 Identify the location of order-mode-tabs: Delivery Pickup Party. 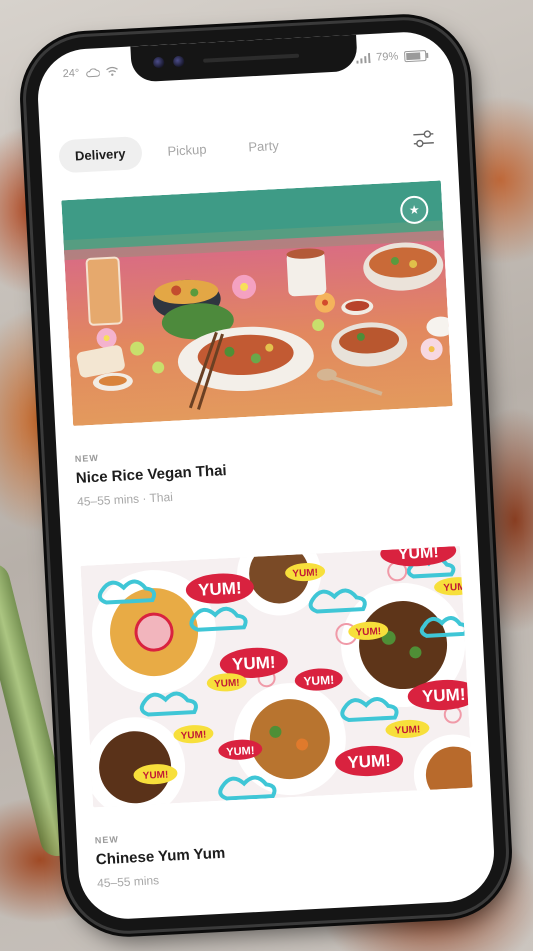
(177, 151).